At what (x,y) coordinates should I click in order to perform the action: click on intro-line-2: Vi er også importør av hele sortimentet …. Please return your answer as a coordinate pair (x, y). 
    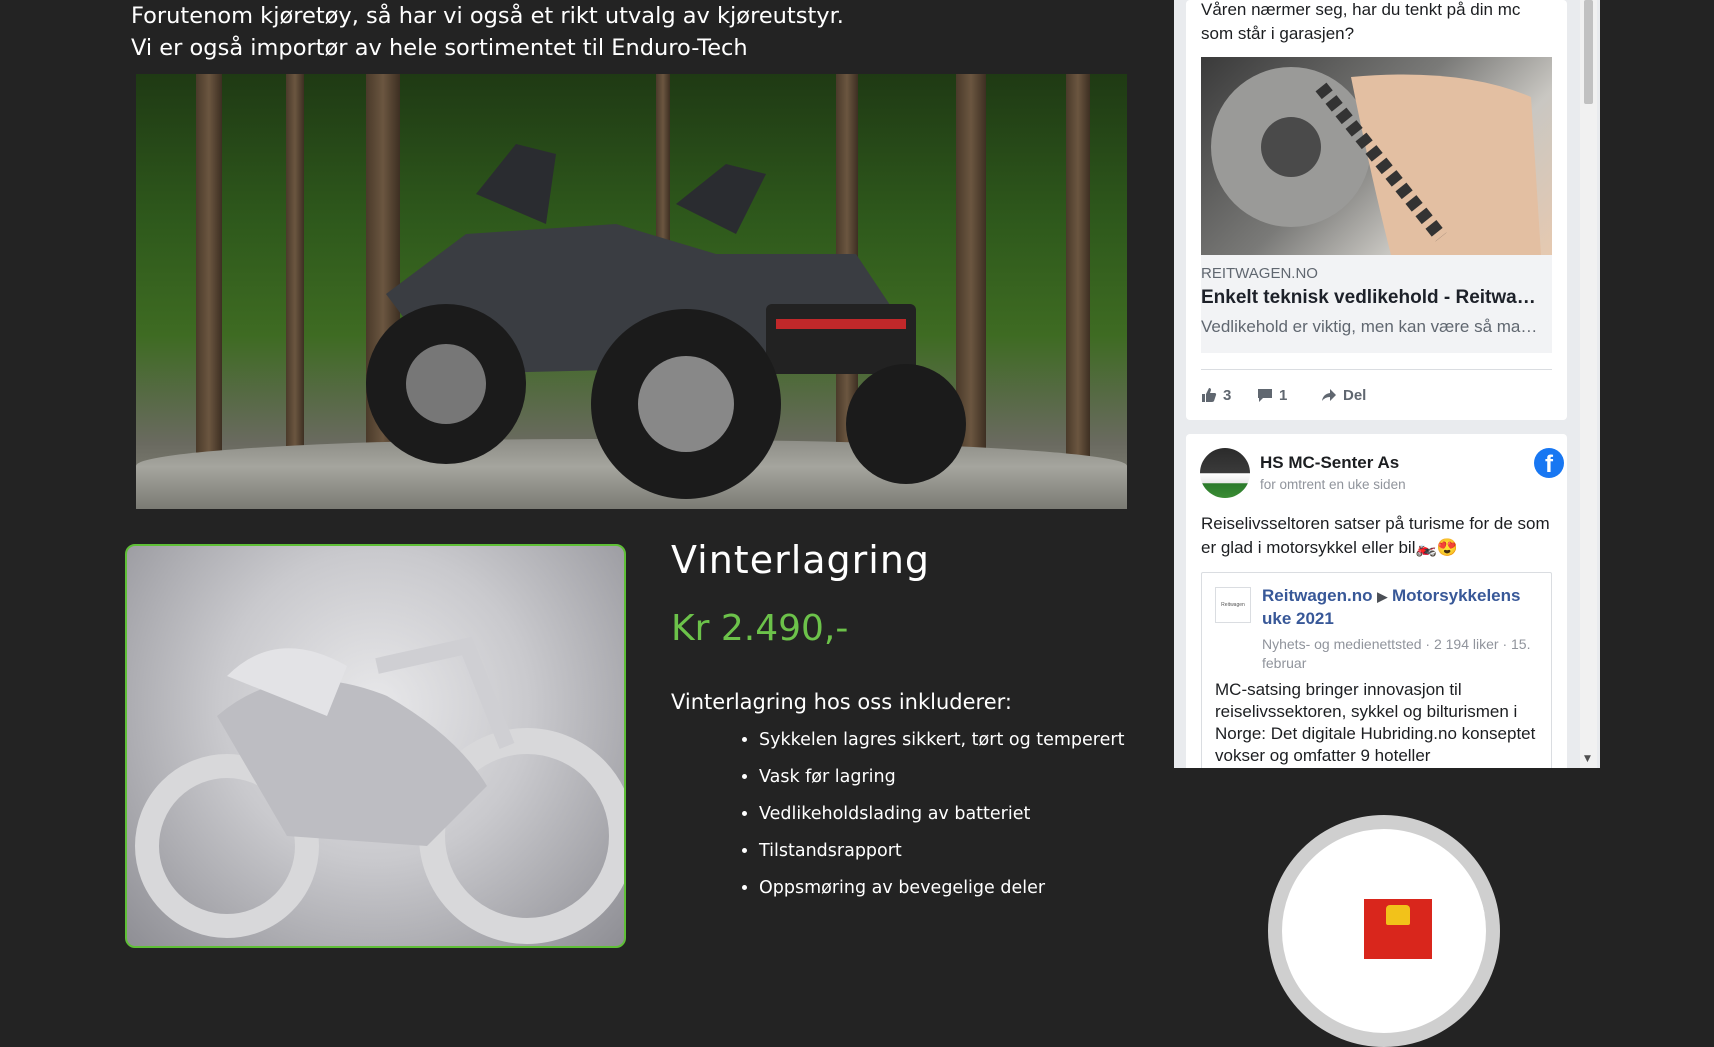
    Looking at the image, I should click on (439, 48).